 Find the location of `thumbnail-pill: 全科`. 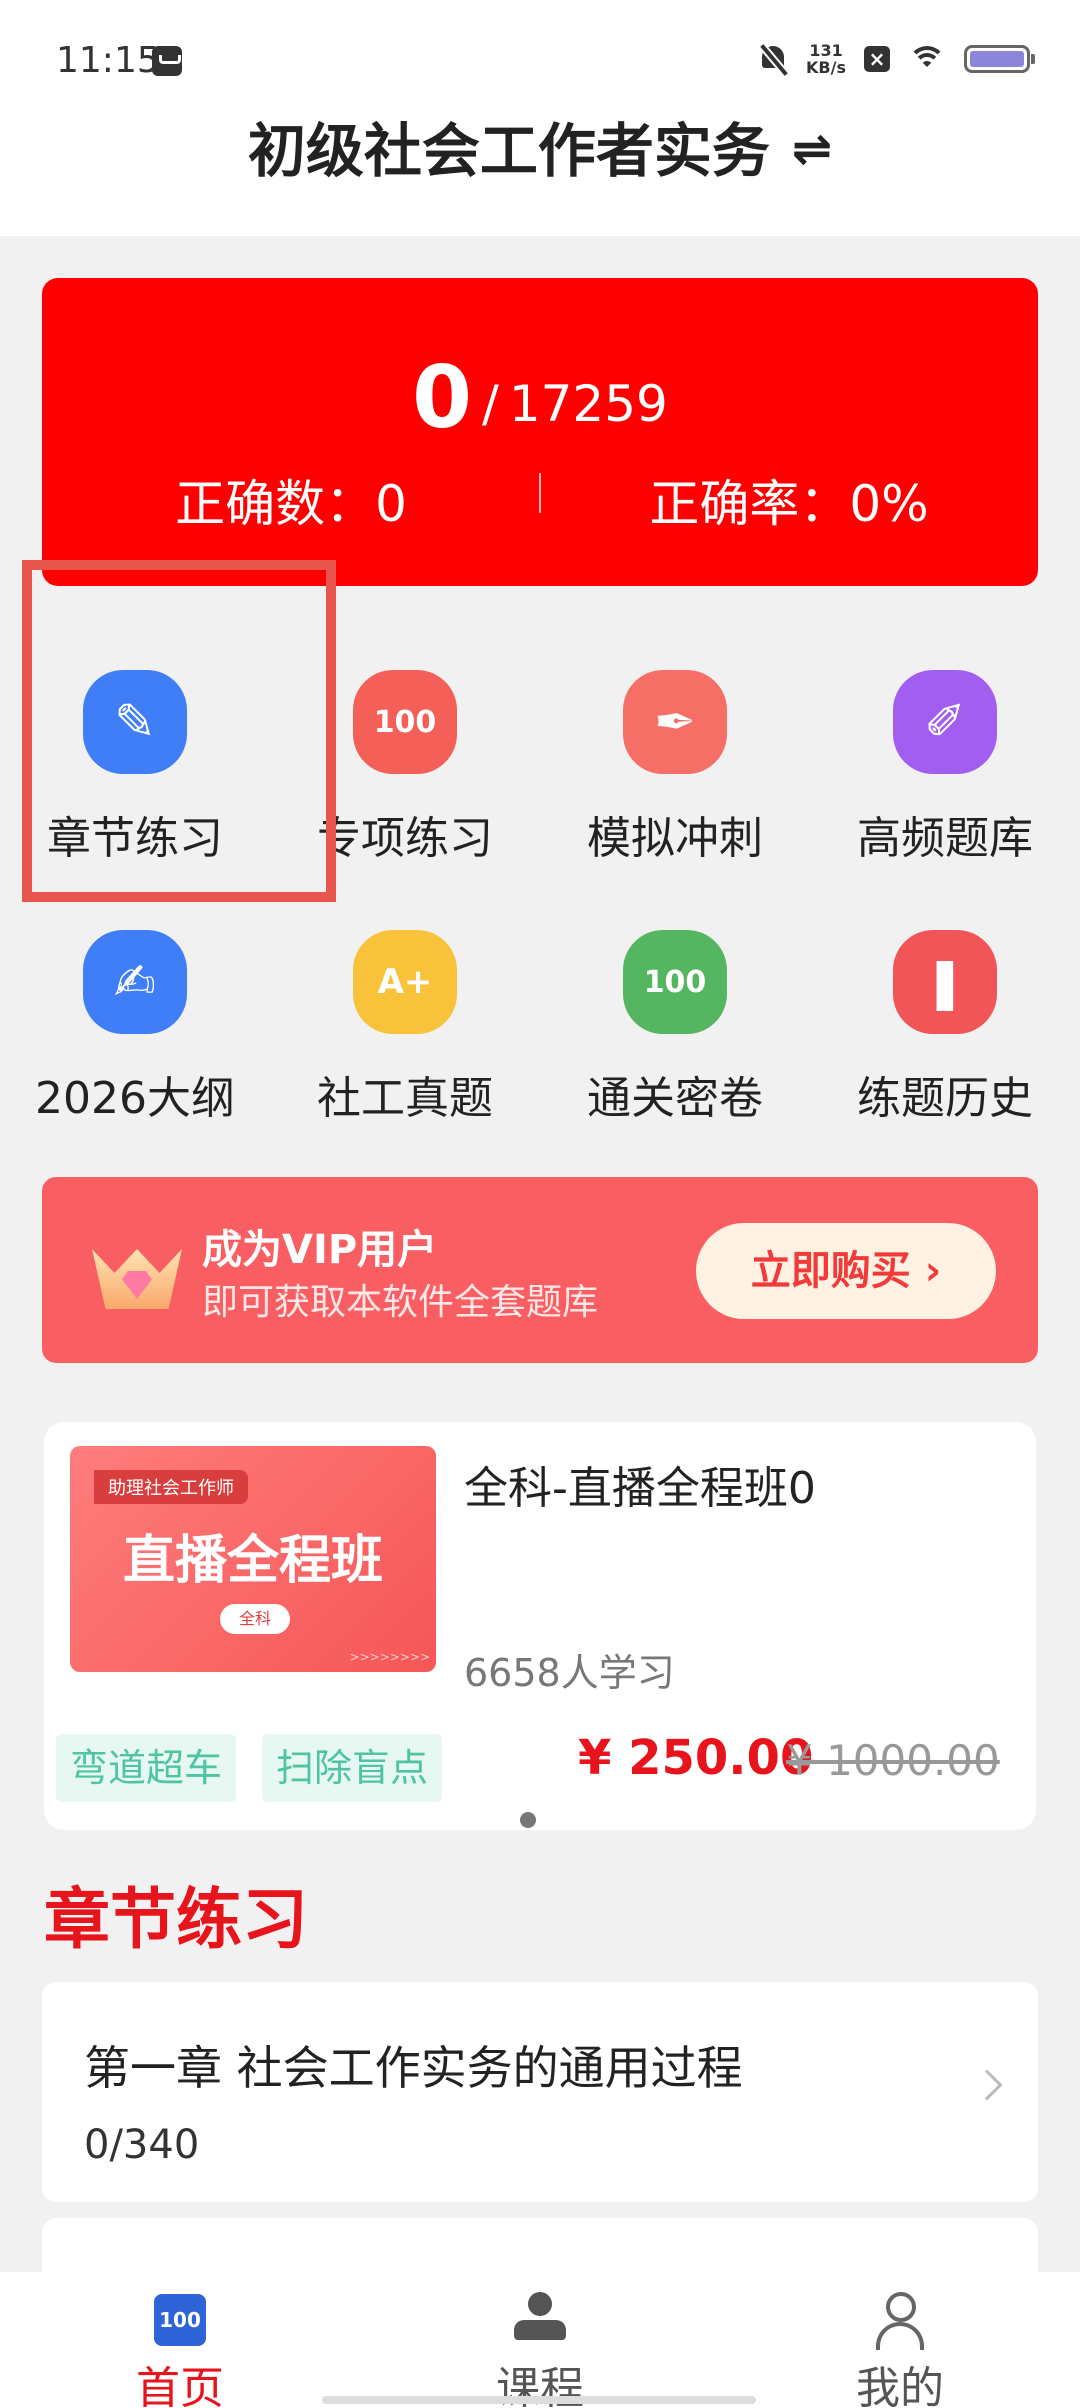

thumbnail-pill: 全科 is located at coordinates (255, 1619).